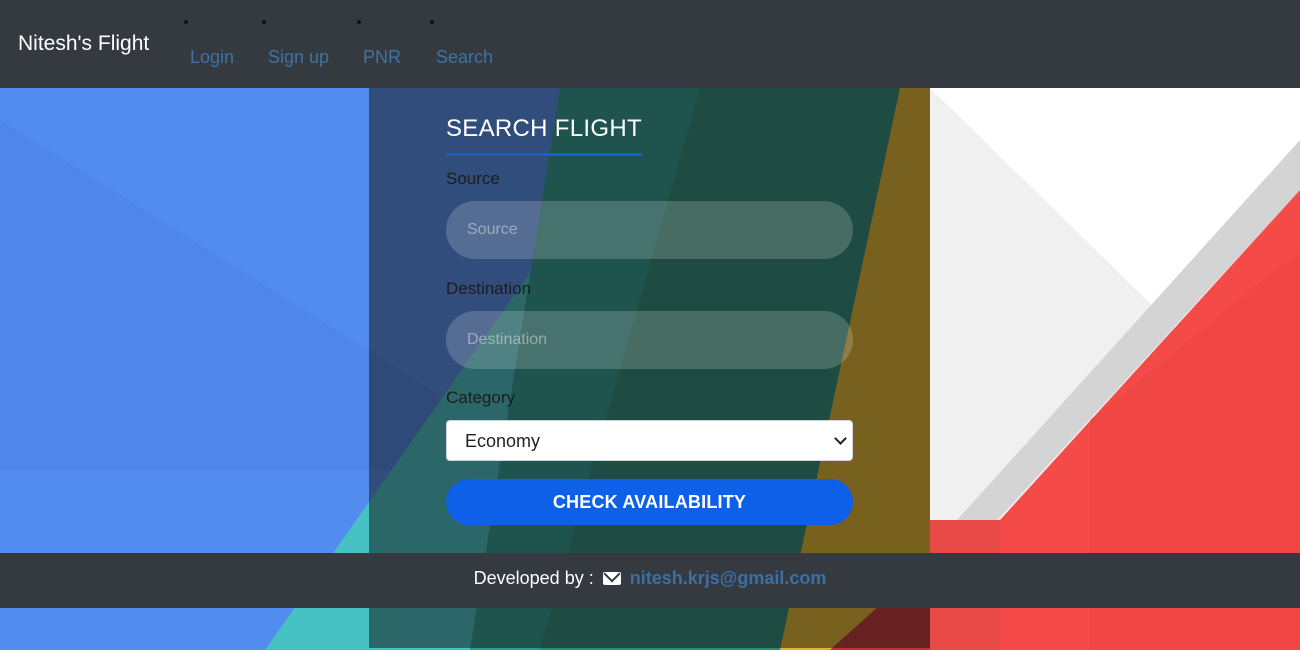 This screenshot has height=650, width=1300. What do you see at coordinates (489, 288) in the screenshot?
I see `destination-label: Destination` at bounding box center [489, 288].